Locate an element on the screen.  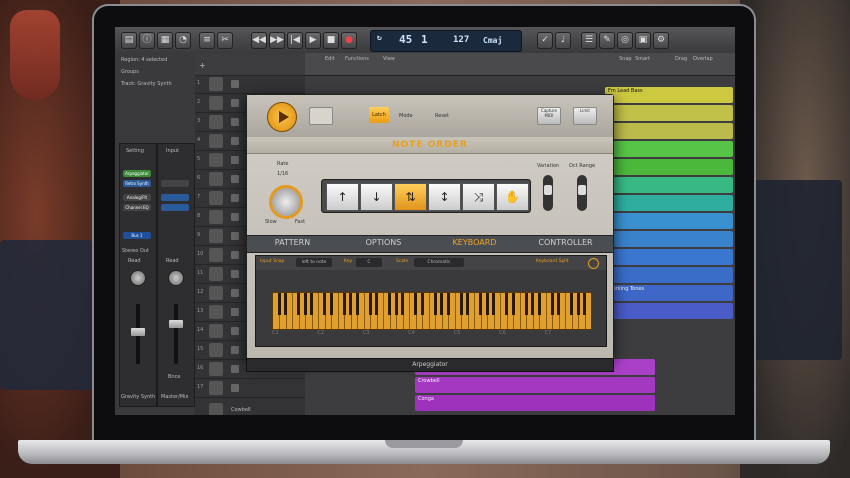
functions-menu: Functions is located at coordinates (357, 59).